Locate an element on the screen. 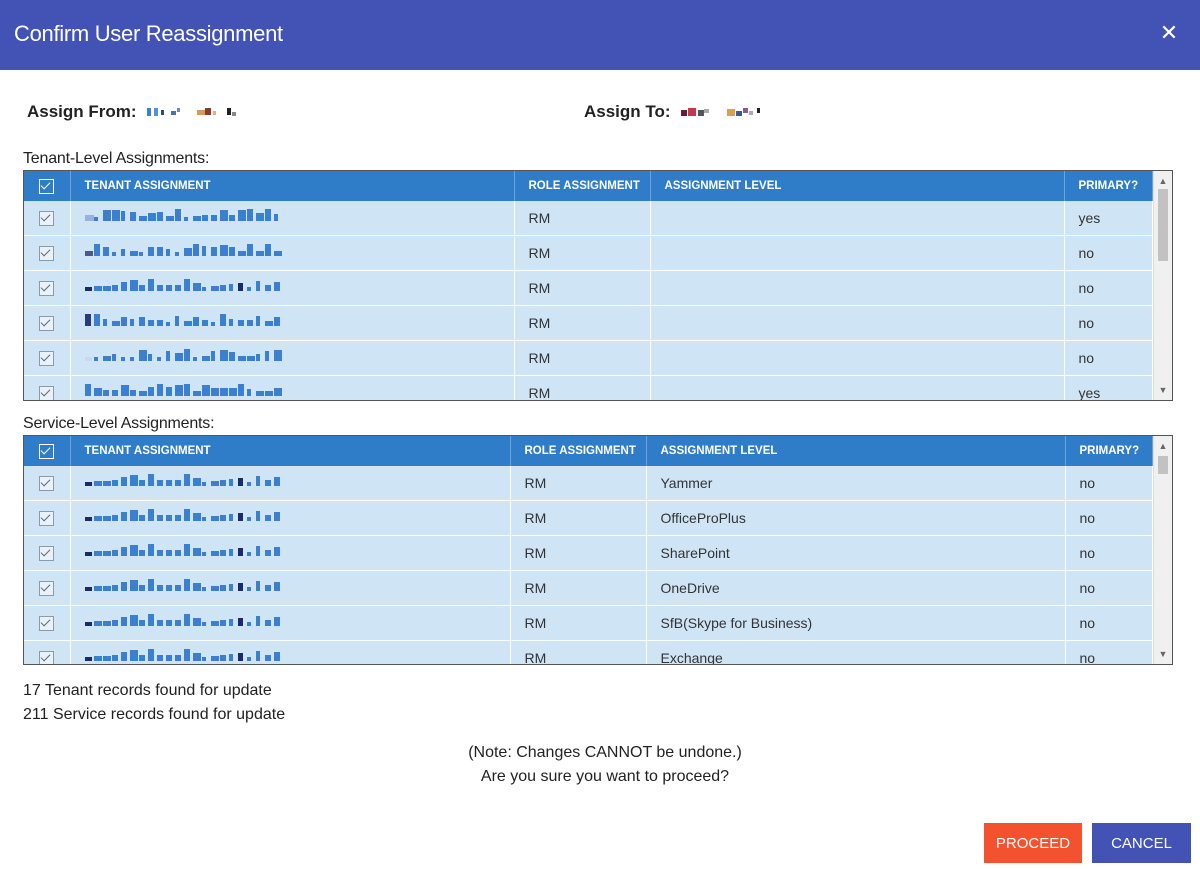 The width and height of the screenshot is (1200, 869). tenant-table-scrollbar: ▲ ▼ is located at coordinates (1162, 285).